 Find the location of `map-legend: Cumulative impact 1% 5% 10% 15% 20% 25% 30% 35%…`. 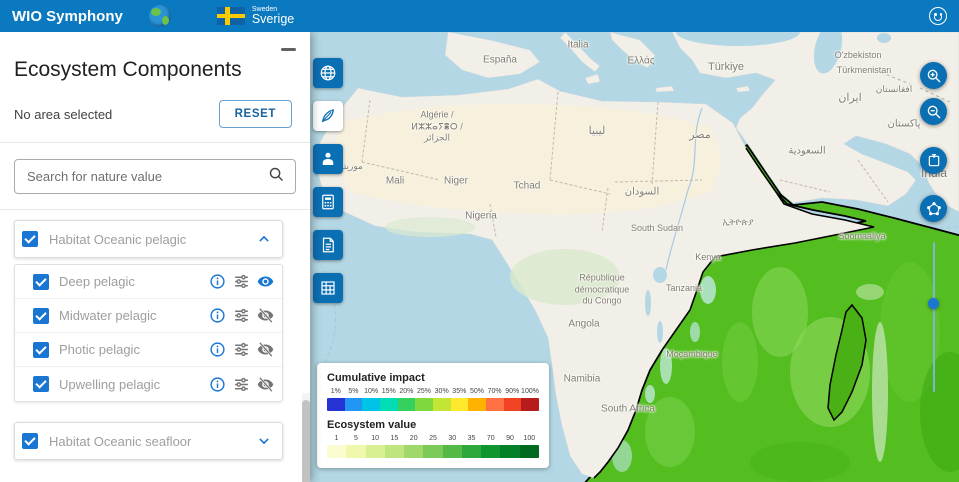

map-legend: Cumulative impact 1% 5% 10% 15% 20% 25% 30% 35%… is located at coordinates (433, 415).